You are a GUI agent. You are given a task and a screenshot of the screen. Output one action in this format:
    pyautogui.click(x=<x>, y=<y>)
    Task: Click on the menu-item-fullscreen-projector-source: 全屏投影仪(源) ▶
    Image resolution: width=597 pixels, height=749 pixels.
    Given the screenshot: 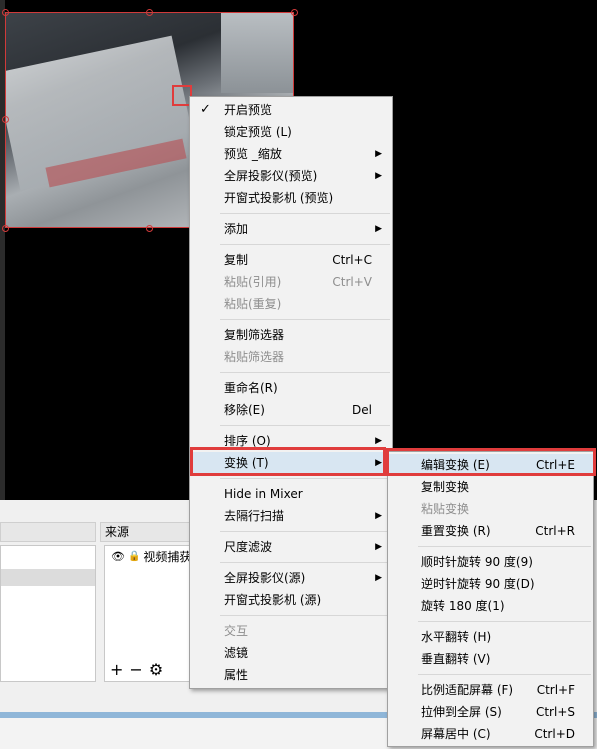 What is the action you would take?
    pyautogui.click(x=291, y=578)
    